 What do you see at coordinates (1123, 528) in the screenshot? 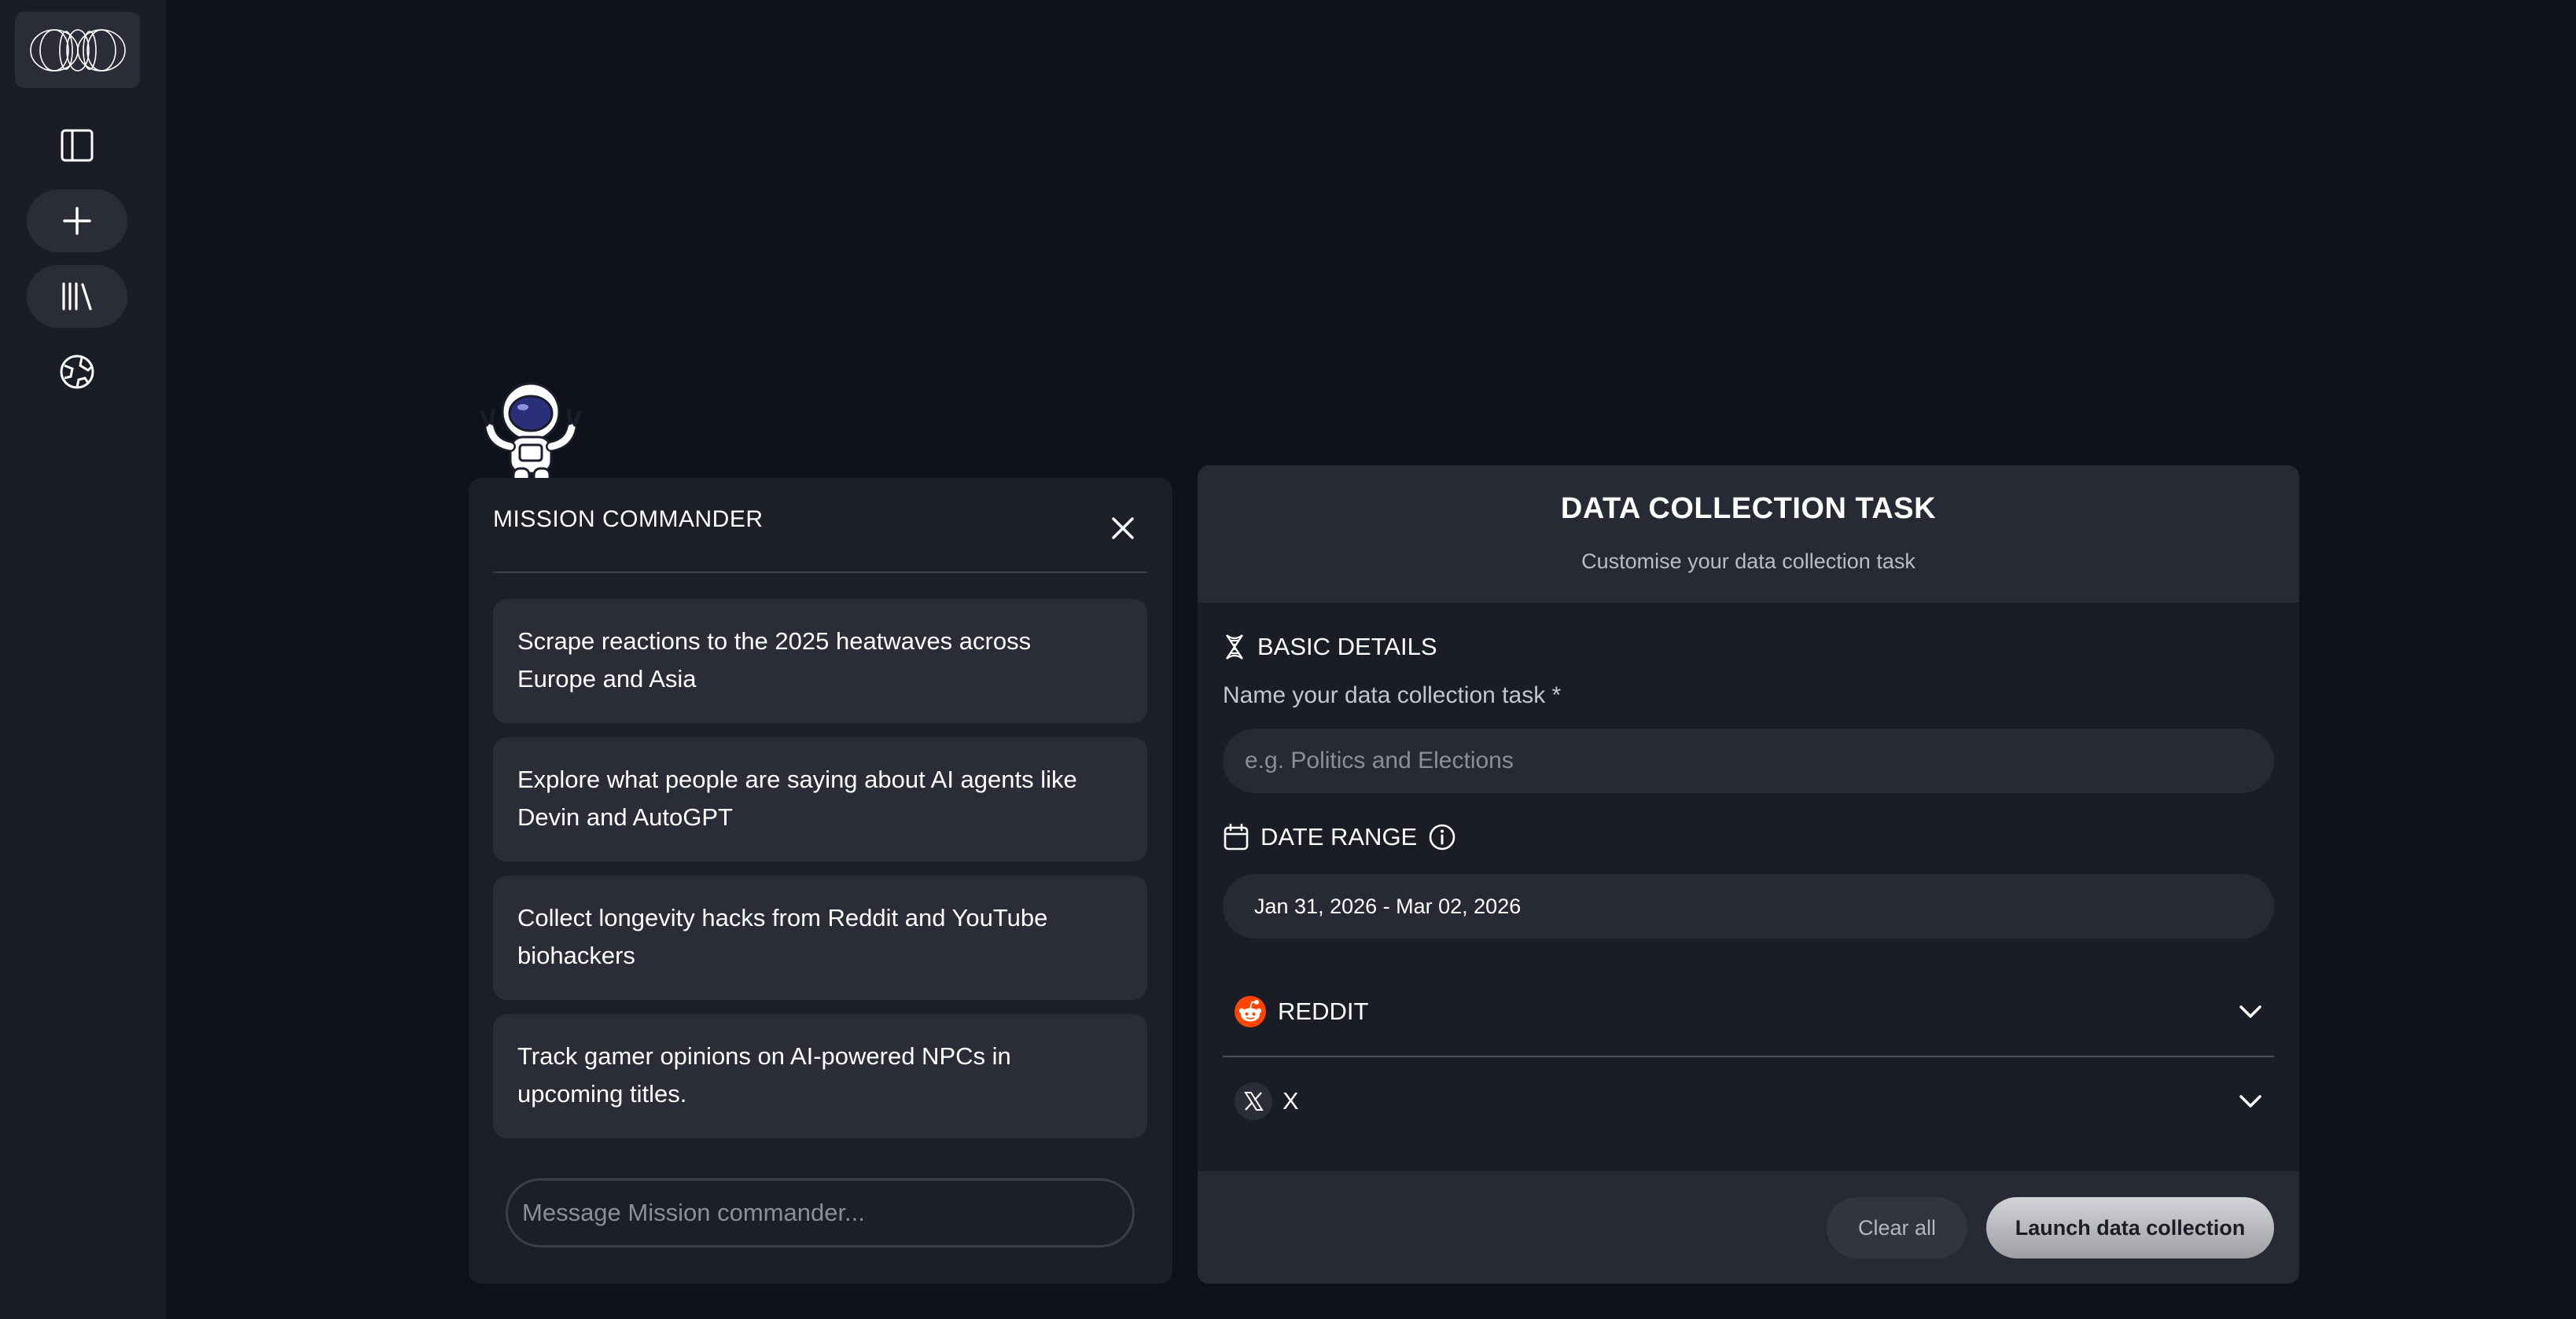
I see `close-icon` at bounding box center [1123, 528].